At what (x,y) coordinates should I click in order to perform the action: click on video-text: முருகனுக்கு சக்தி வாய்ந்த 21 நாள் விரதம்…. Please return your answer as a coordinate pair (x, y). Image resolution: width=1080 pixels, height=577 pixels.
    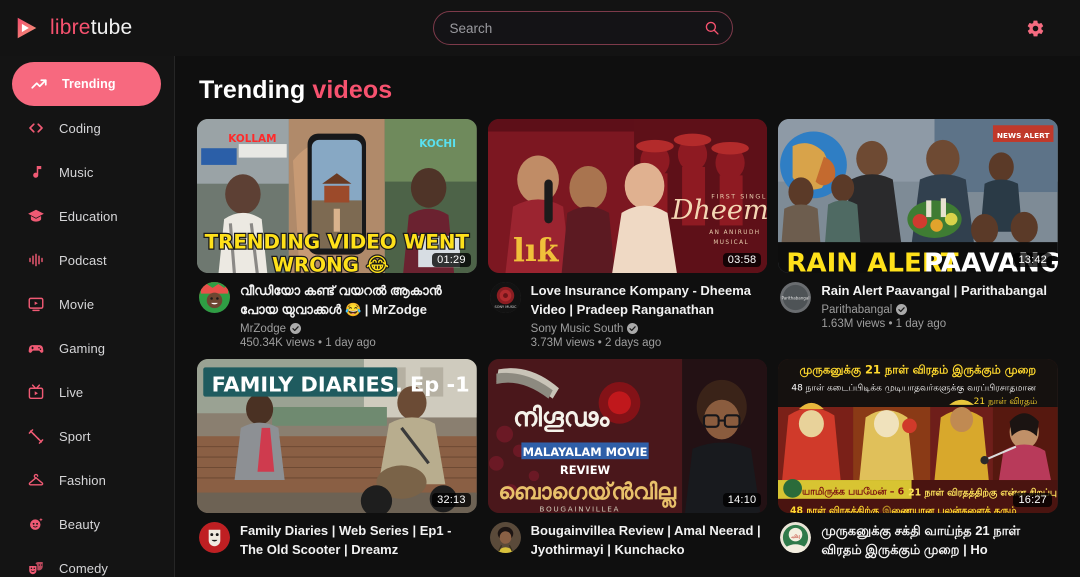
    Looking at the image, I should click on (938, 543).